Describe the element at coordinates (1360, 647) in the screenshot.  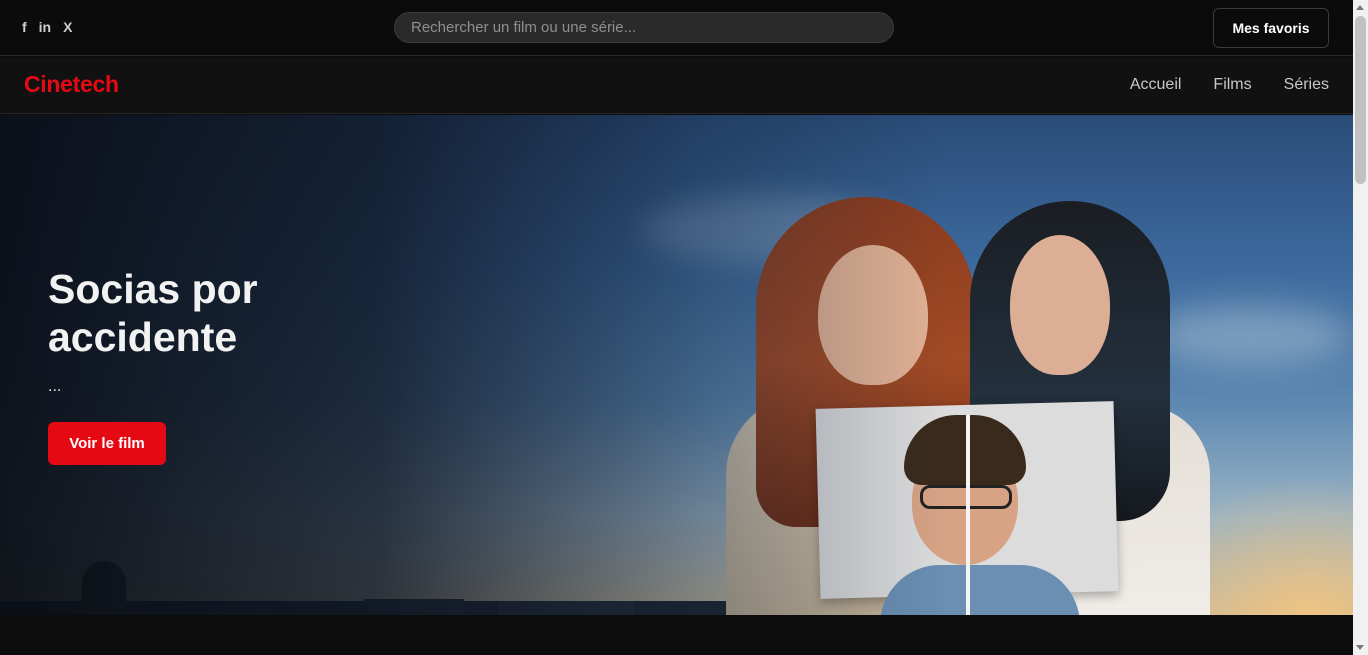
I see `scroll-down-icon` at that location.